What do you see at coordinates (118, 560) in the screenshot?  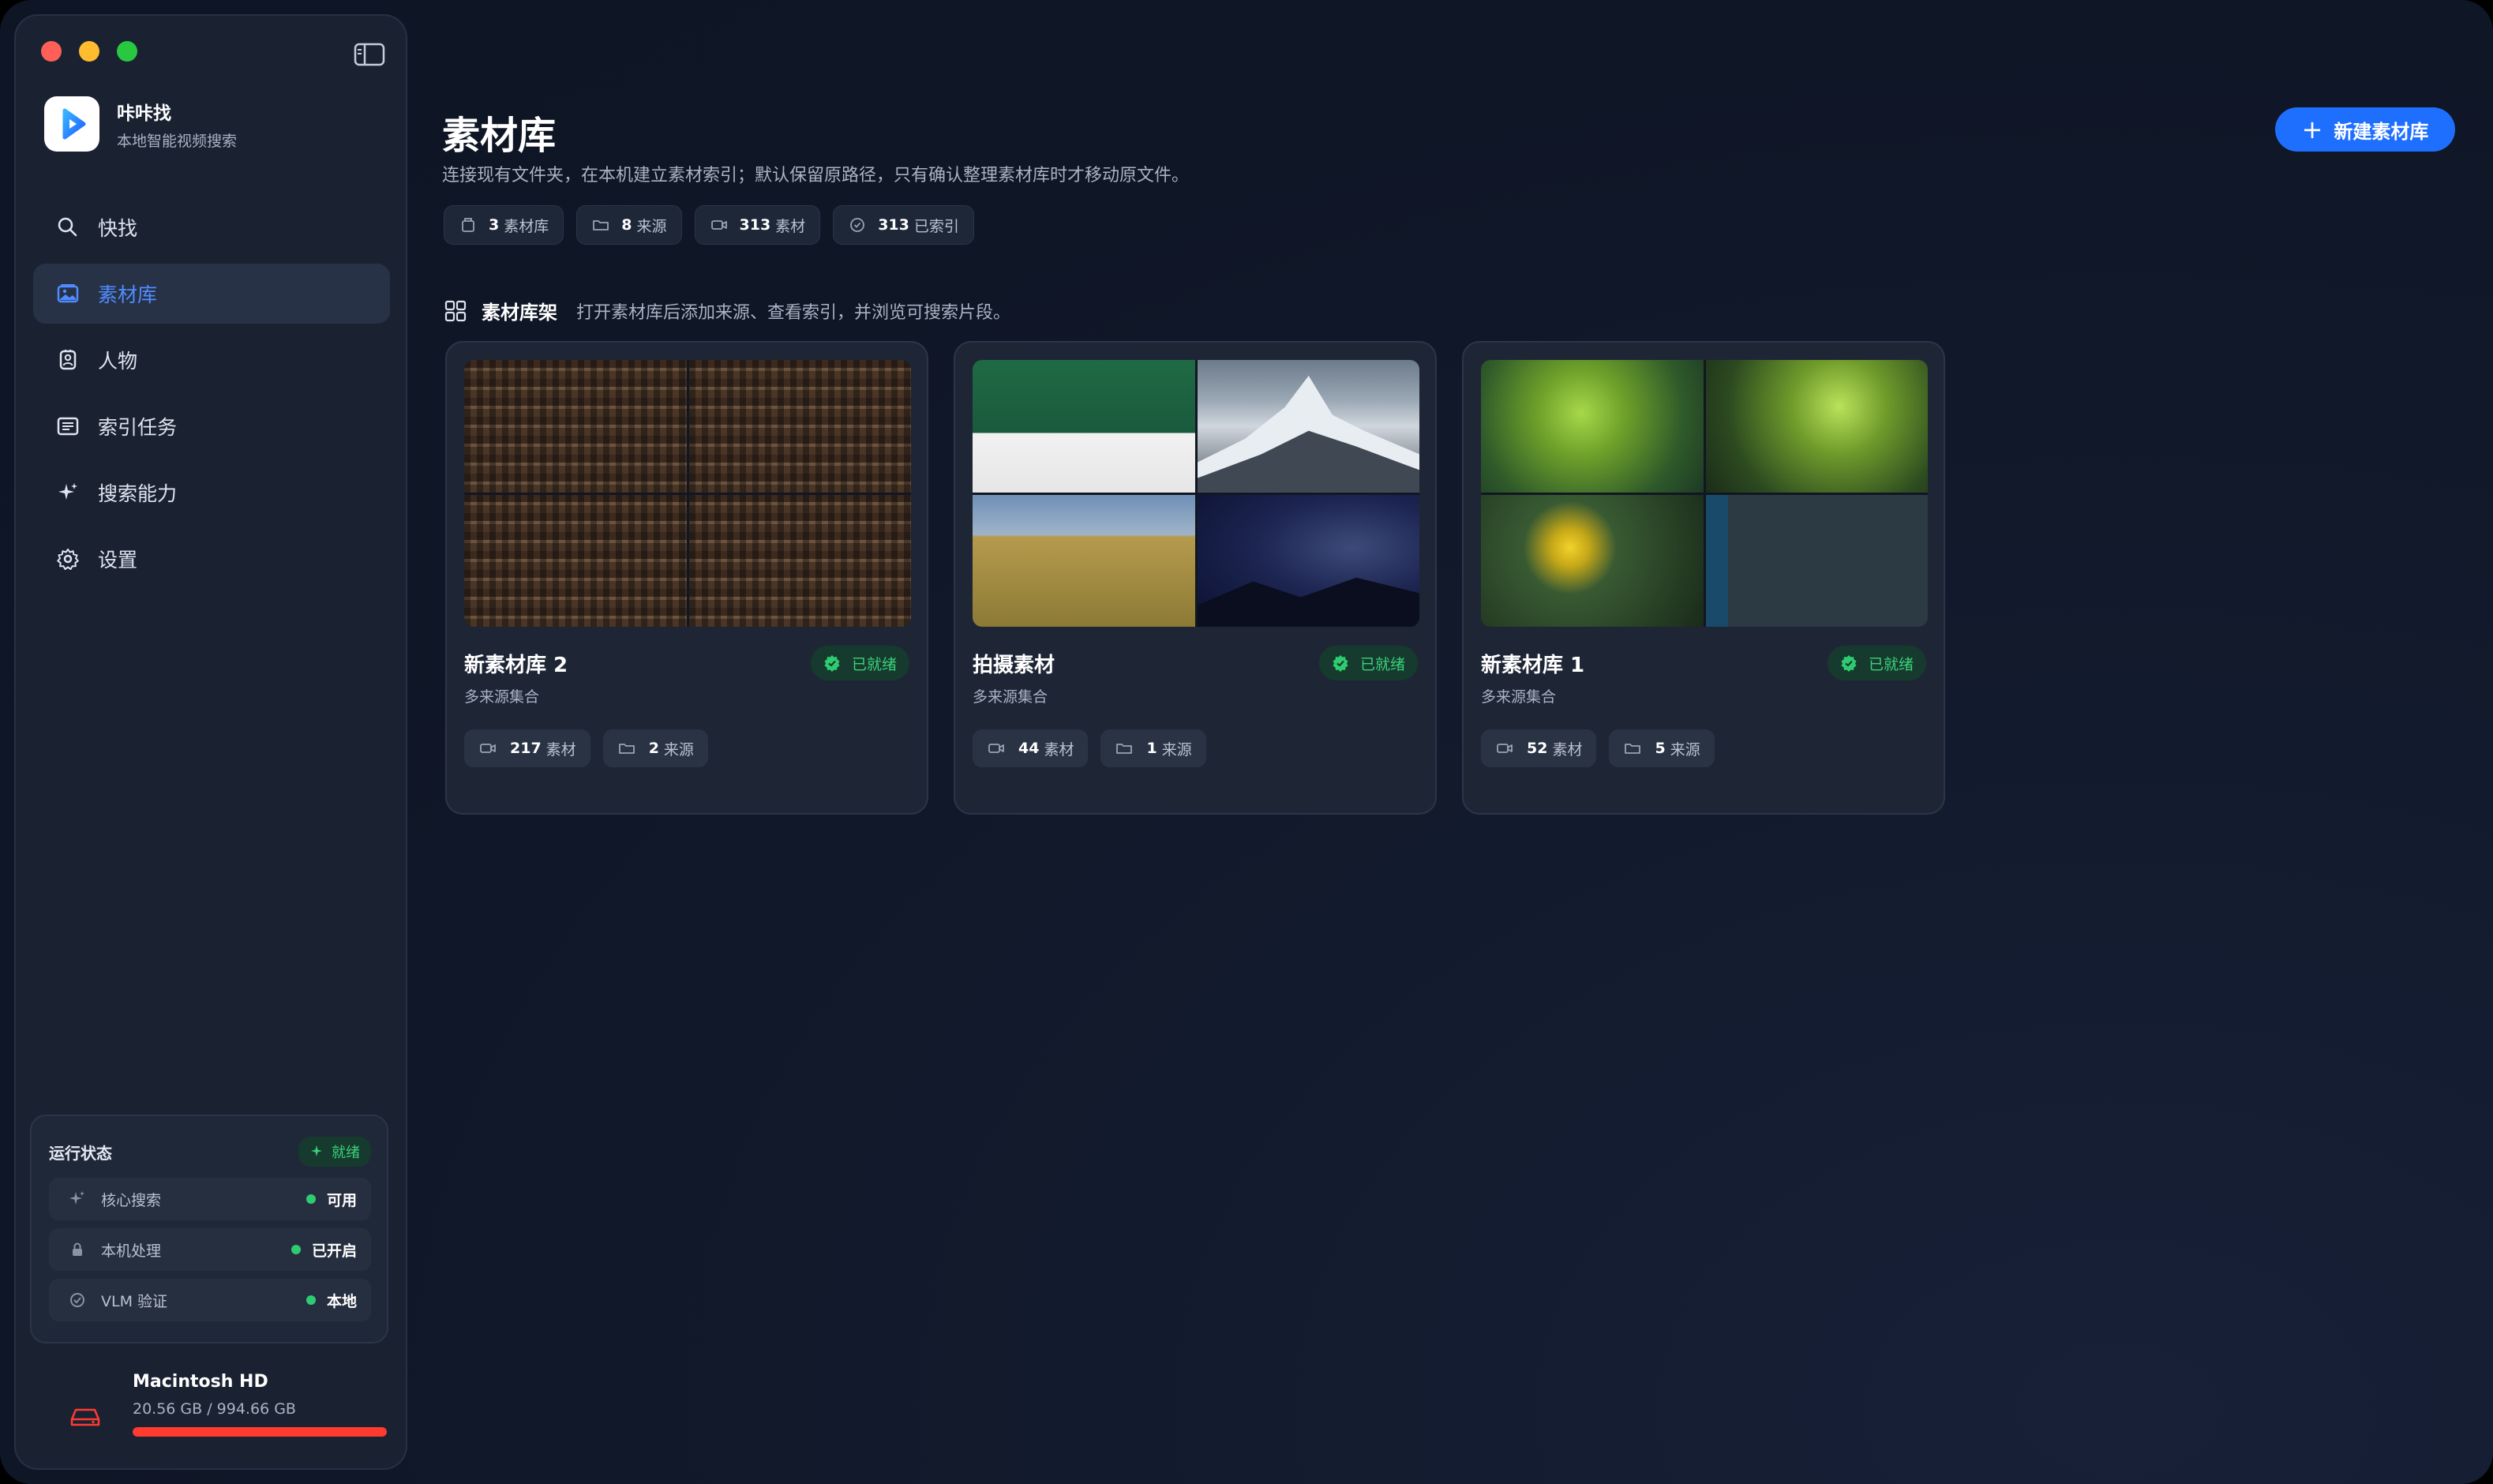 I see `sidebar-item-label: 设置` at bounding box center [118, 560].